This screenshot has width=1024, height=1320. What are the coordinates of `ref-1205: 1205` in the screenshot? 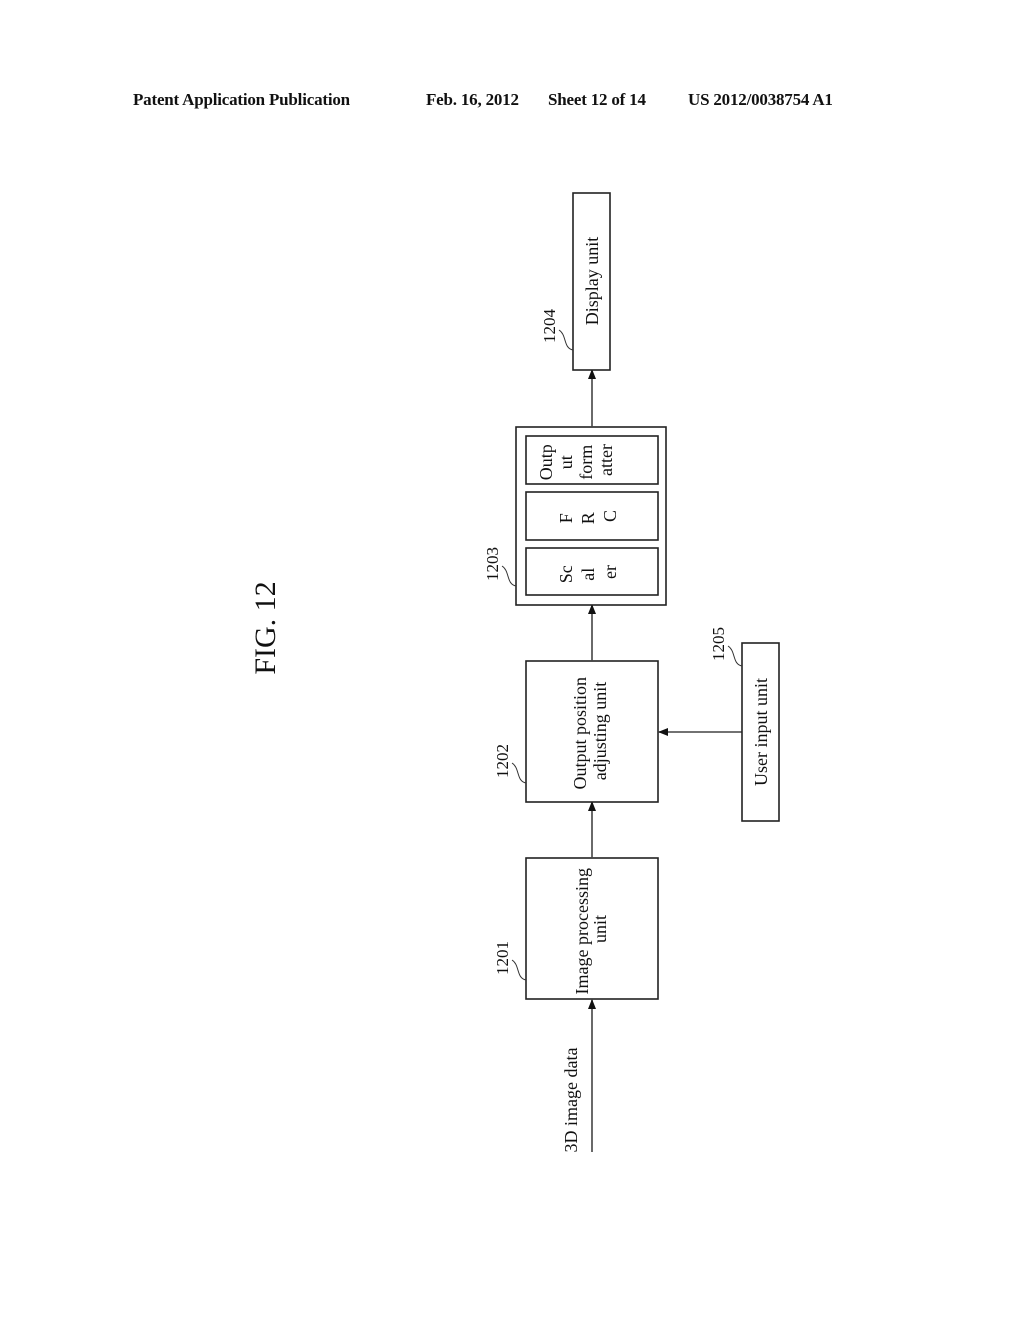 It's located at (718, 644).